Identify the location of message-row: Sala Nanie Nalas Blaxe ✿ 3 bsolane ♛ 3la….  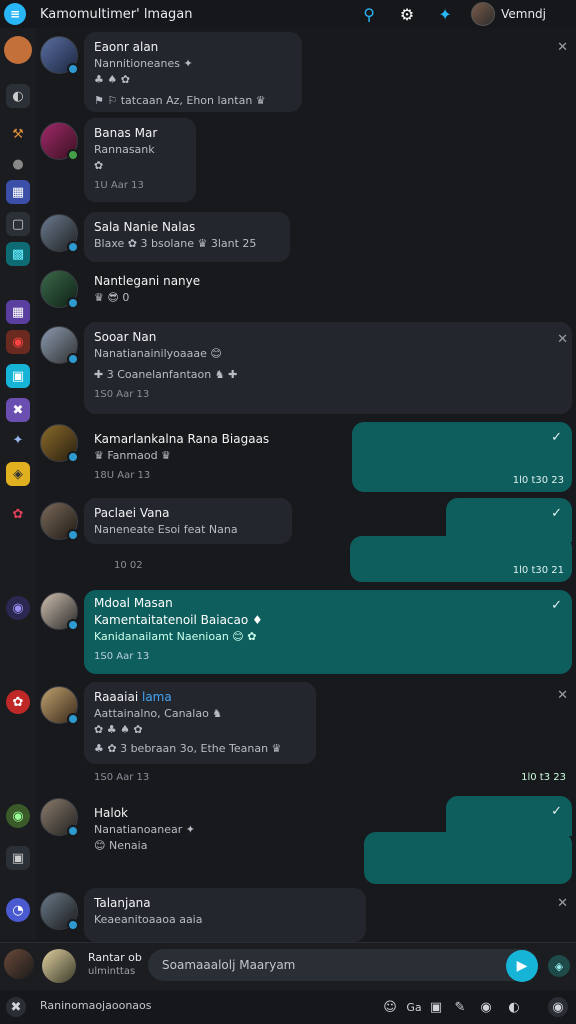
(306, 237).